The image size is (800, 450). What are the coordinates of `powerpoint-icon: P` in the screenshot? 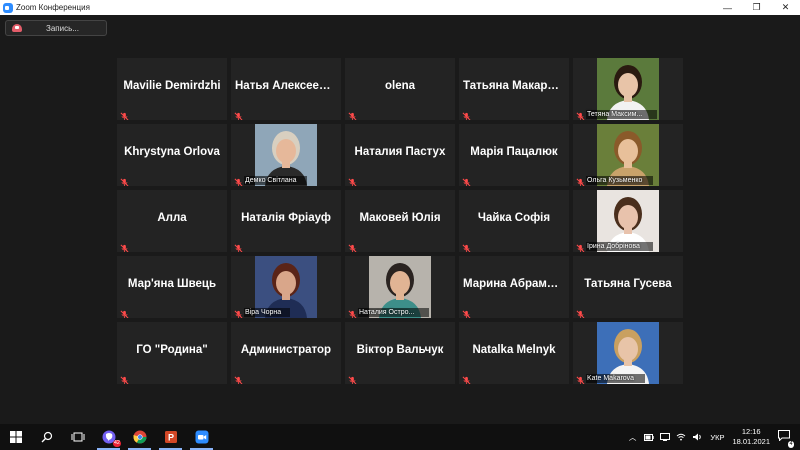 It's located at (170, 437).